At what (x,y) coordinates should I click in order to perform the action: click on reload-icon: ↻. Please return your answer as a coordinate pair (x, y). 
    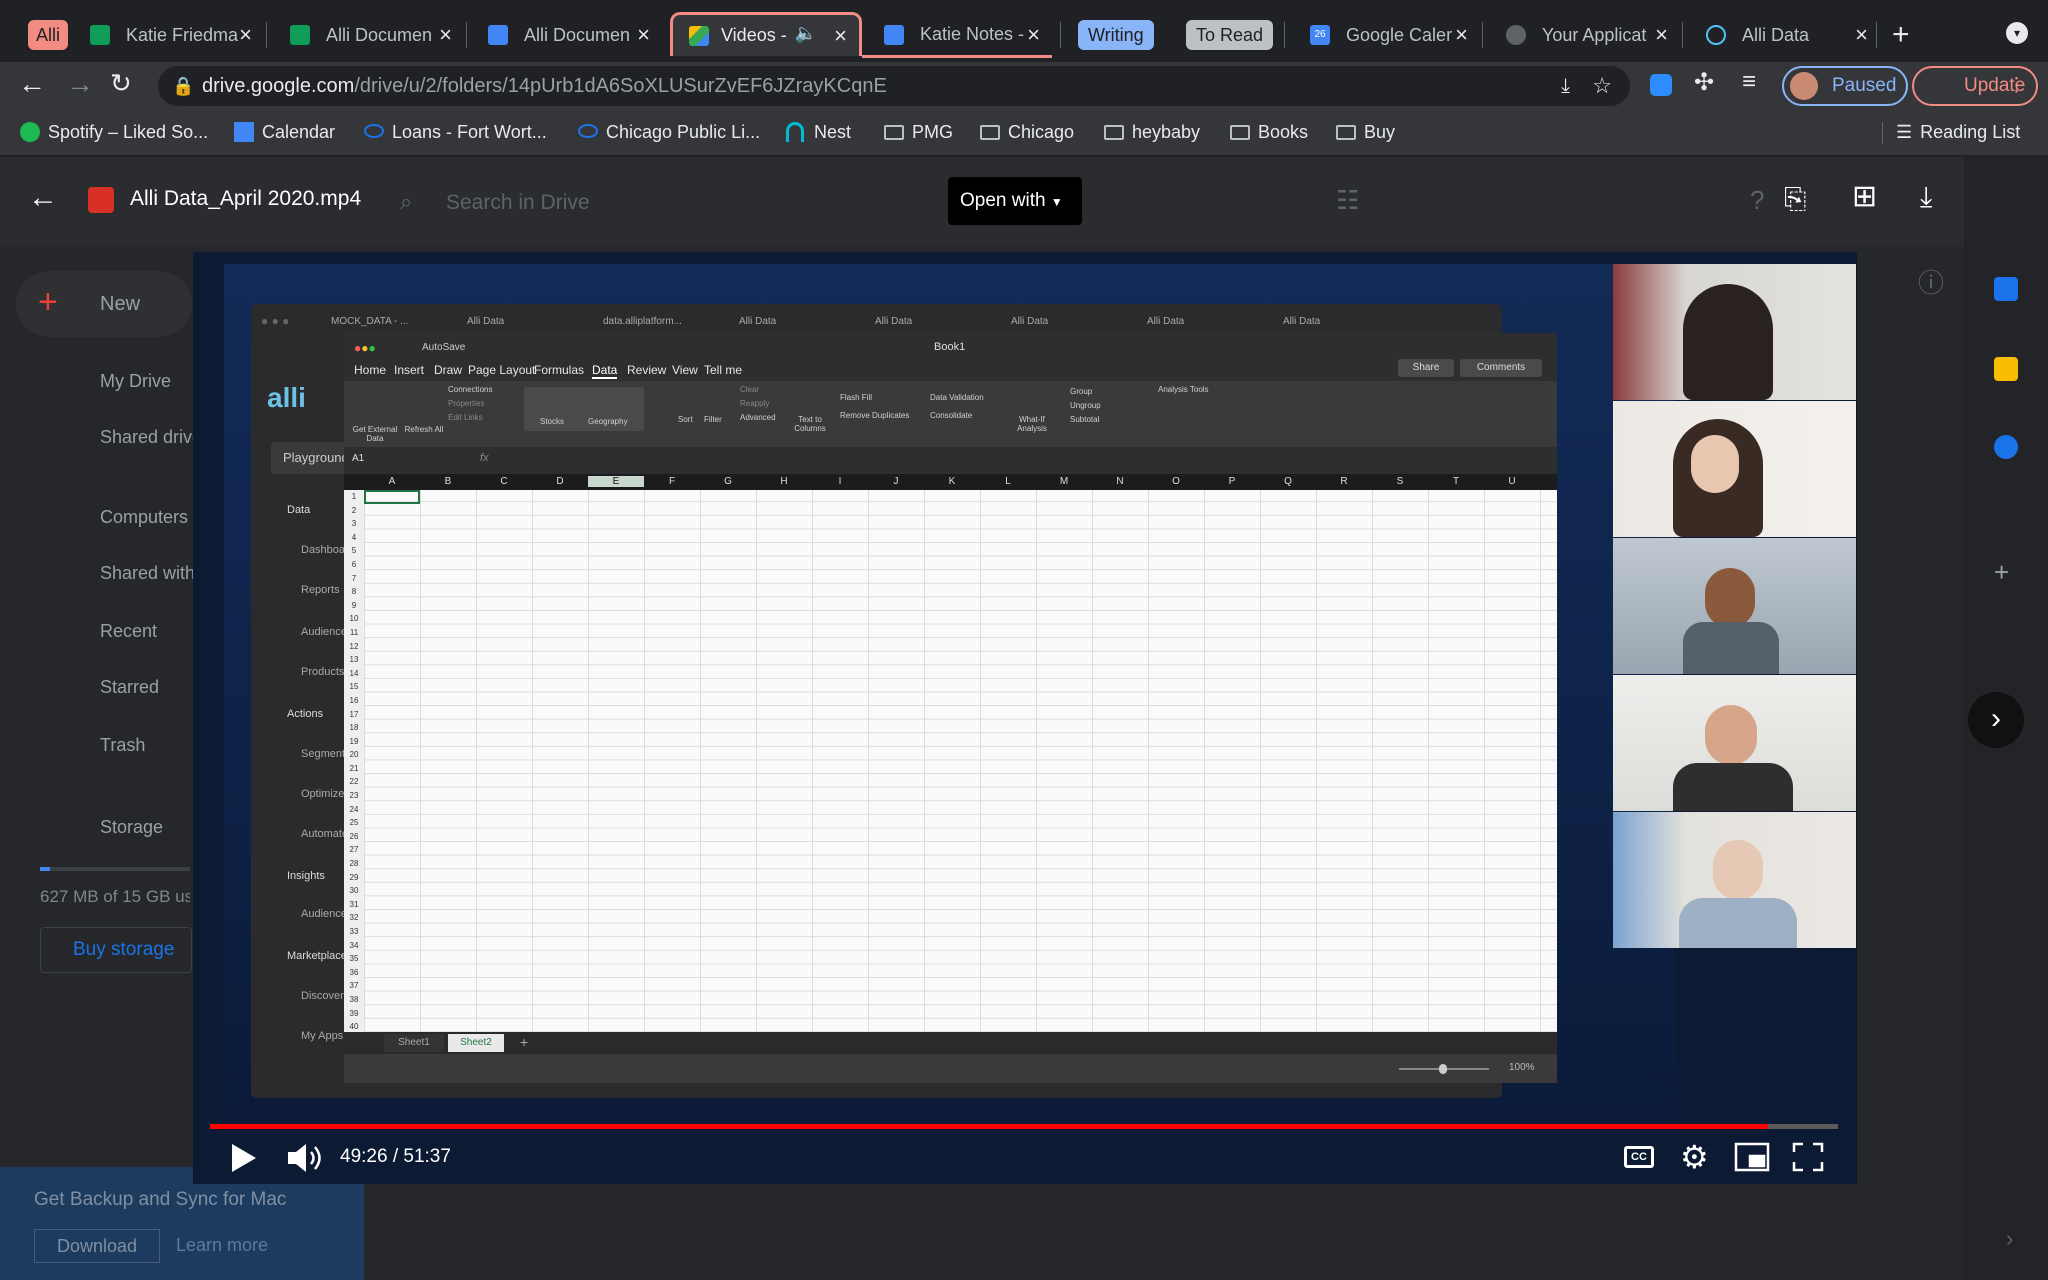
    Looking at the image, I should click on (121, 83).